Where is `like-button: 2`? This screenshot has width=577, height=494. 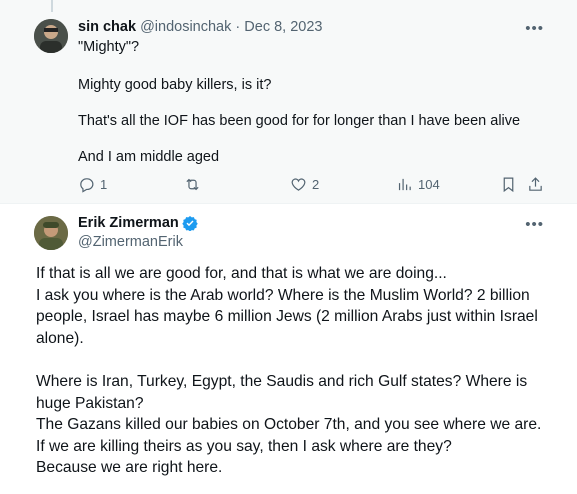
like-button: 2 is located at coordinates (304, 184).